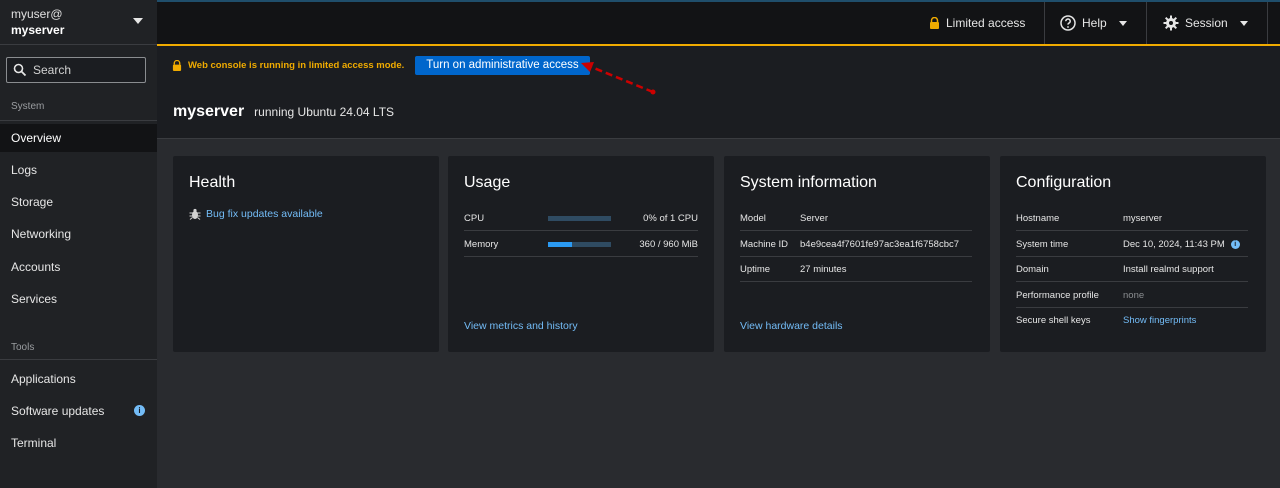 The height and width of the screenshot is (488, 1280). I want to click on model-label: Model, so click(753, 218).